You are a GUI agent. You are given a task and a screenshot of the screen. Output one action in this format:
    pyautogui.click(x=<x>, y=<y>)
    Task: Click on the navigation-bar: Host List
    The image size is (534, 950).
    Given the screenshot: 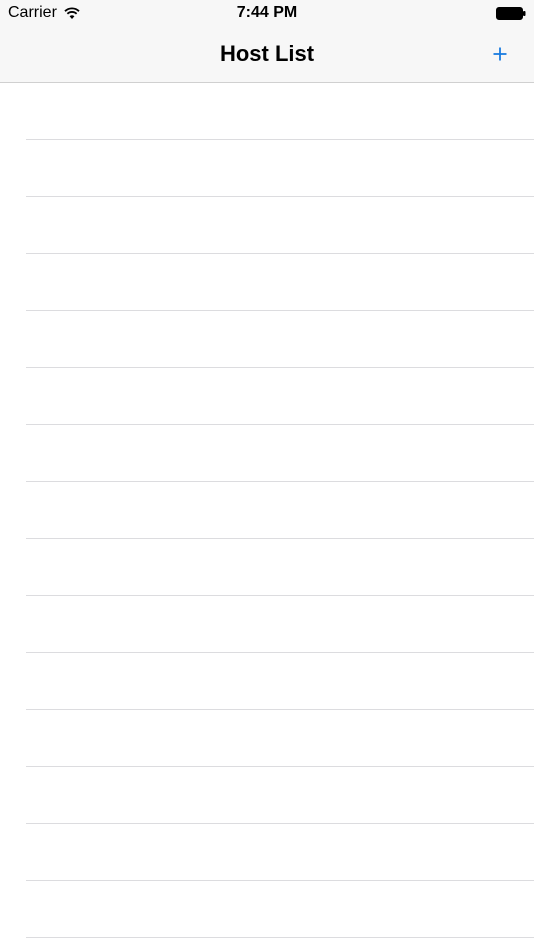 What is the action you would take?
    pyautogui.click(x=267, y=55)
    